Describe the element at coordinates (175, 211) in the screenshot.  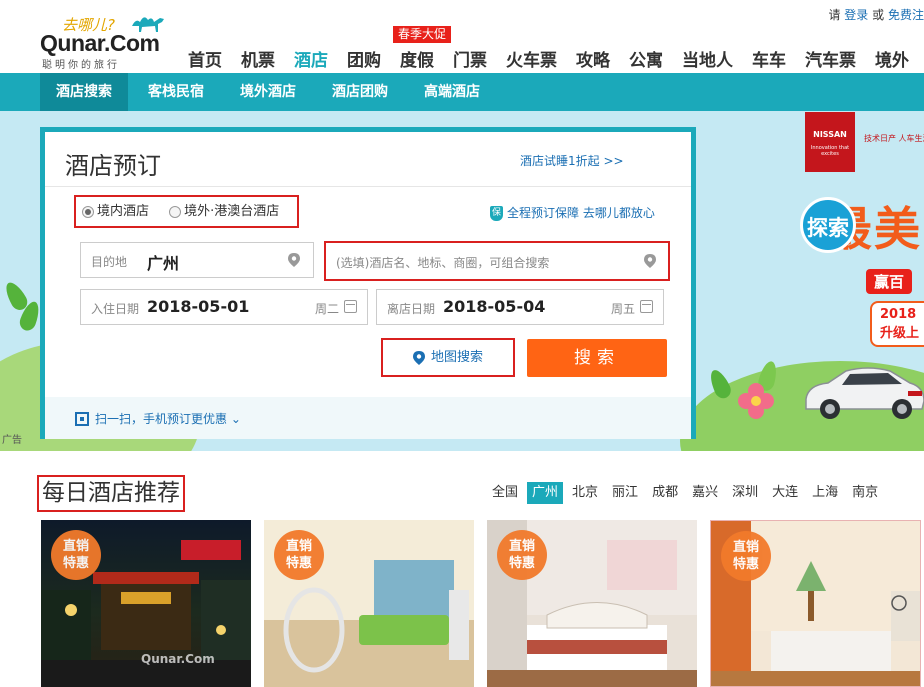
I see `radio-unchecked-icon` at that location.